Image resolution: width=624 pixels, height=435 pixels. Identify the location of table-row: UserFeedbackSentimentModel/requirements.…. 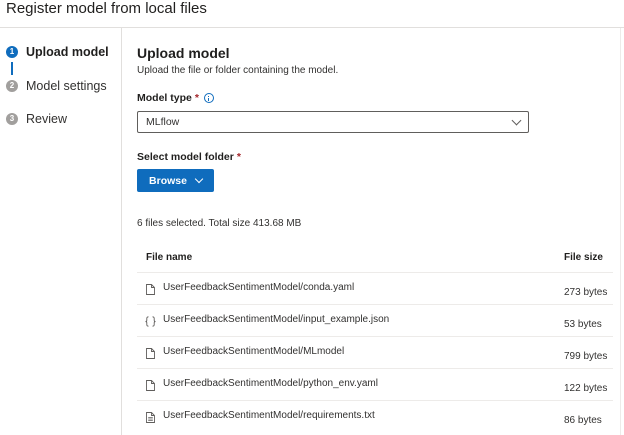
(375, 417).